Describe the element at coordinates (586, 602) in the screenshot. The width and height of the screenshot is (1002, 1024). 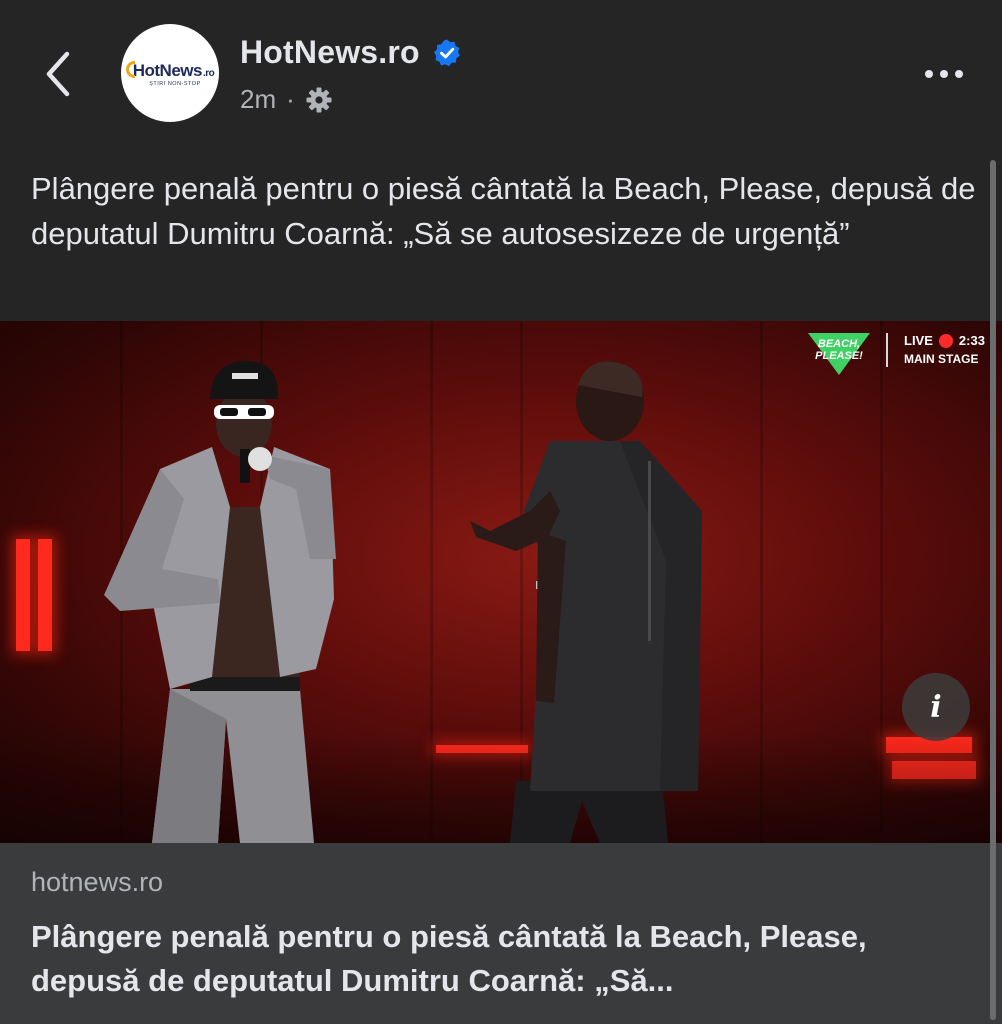
I see `performer-right` at that location.